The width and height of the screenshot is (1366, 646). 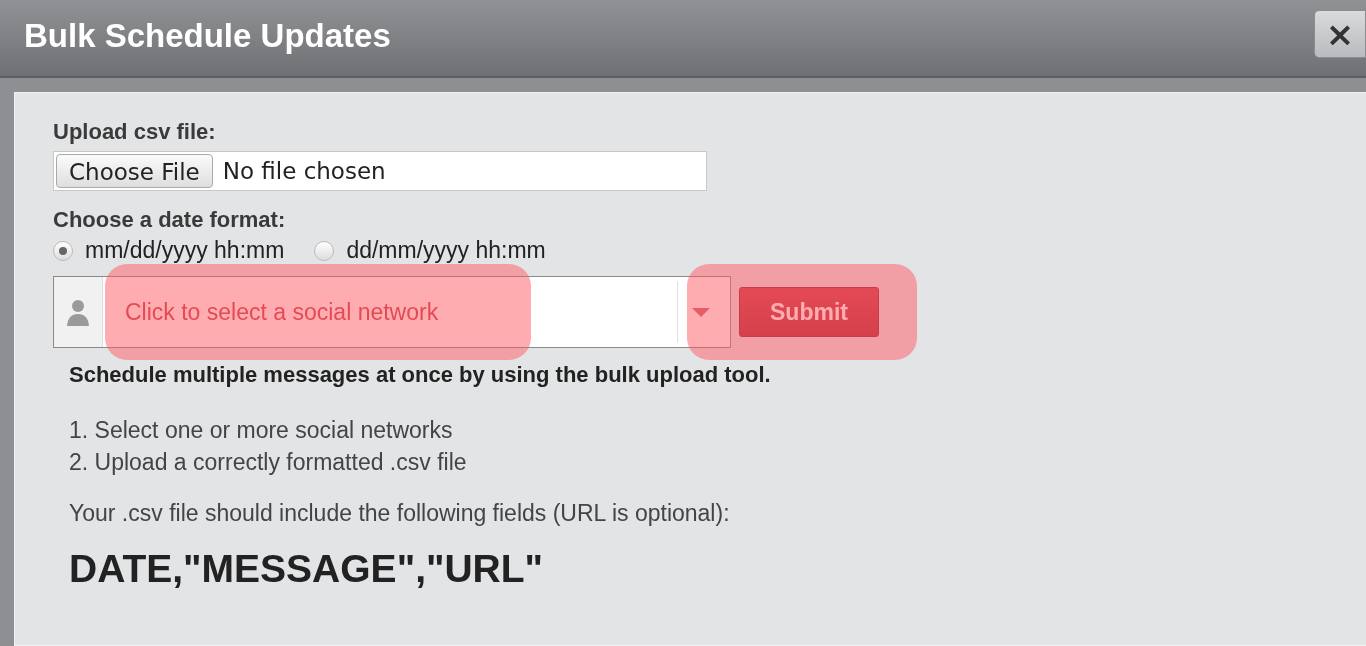 I want to click on person-icon, so click(x=78, y=312).